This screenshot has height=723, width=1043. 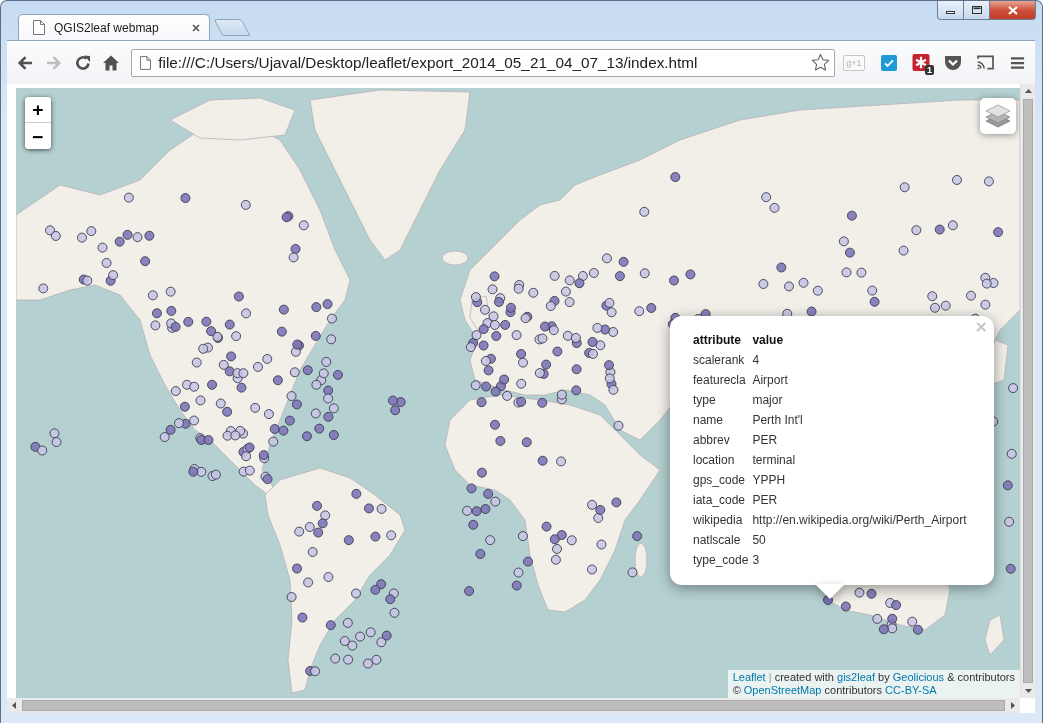 I want to click on attribution-link: OpenStreetMap, so click(x=782, y=690).